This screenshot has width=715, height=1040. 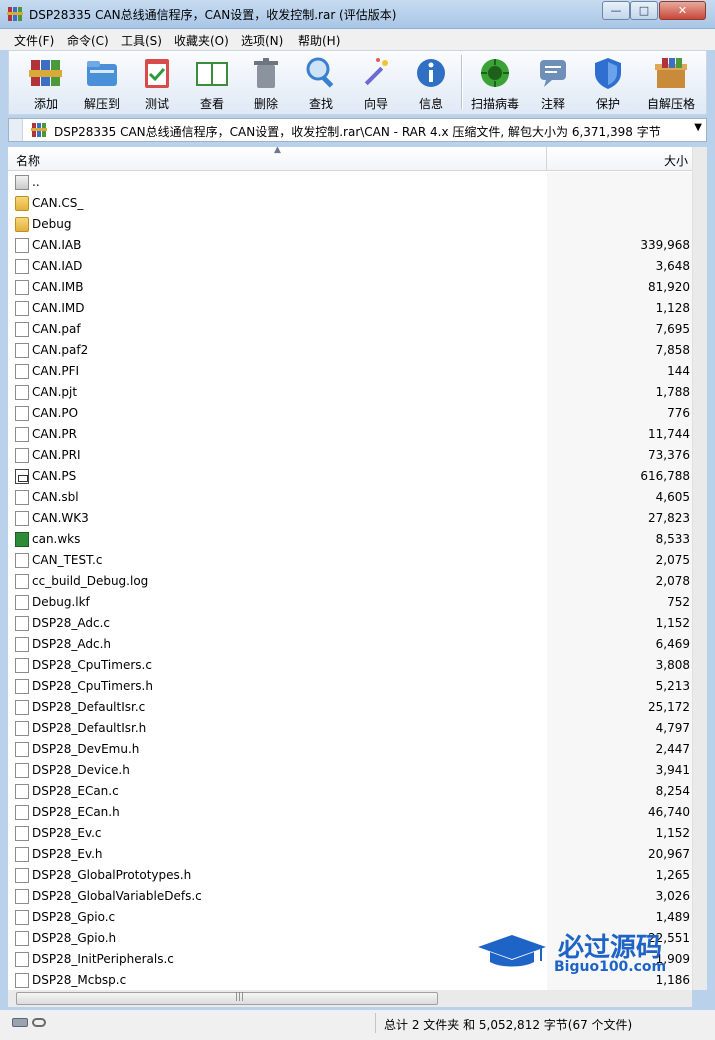 What do you see at coordinates (350, 728) in the screenshot?
I see `file-row: DSP28_DefaultIsr.h 4,797` at bounding box center [350, 728].